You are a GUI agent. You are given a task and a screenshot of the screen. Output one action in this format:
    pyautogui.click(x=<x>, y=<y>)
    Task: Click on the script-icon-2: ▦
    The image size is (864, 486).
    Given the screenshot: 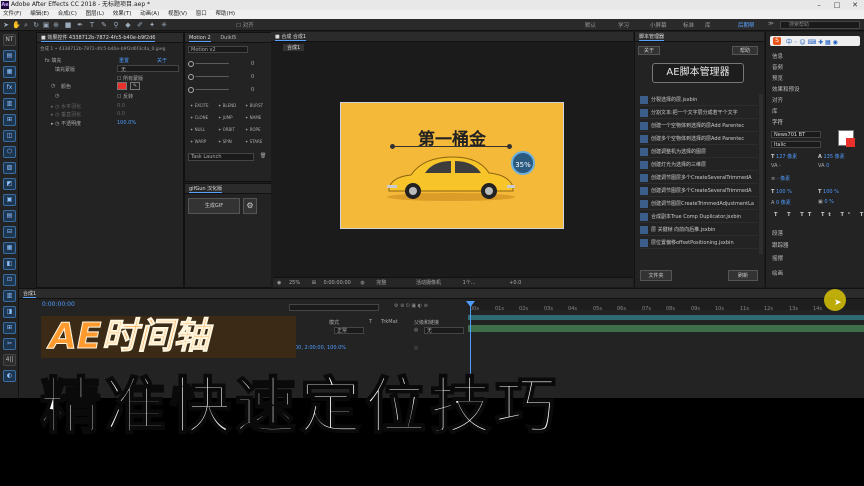 What is the action you would take?
    pyautogui.click(x=9, y=72)
    